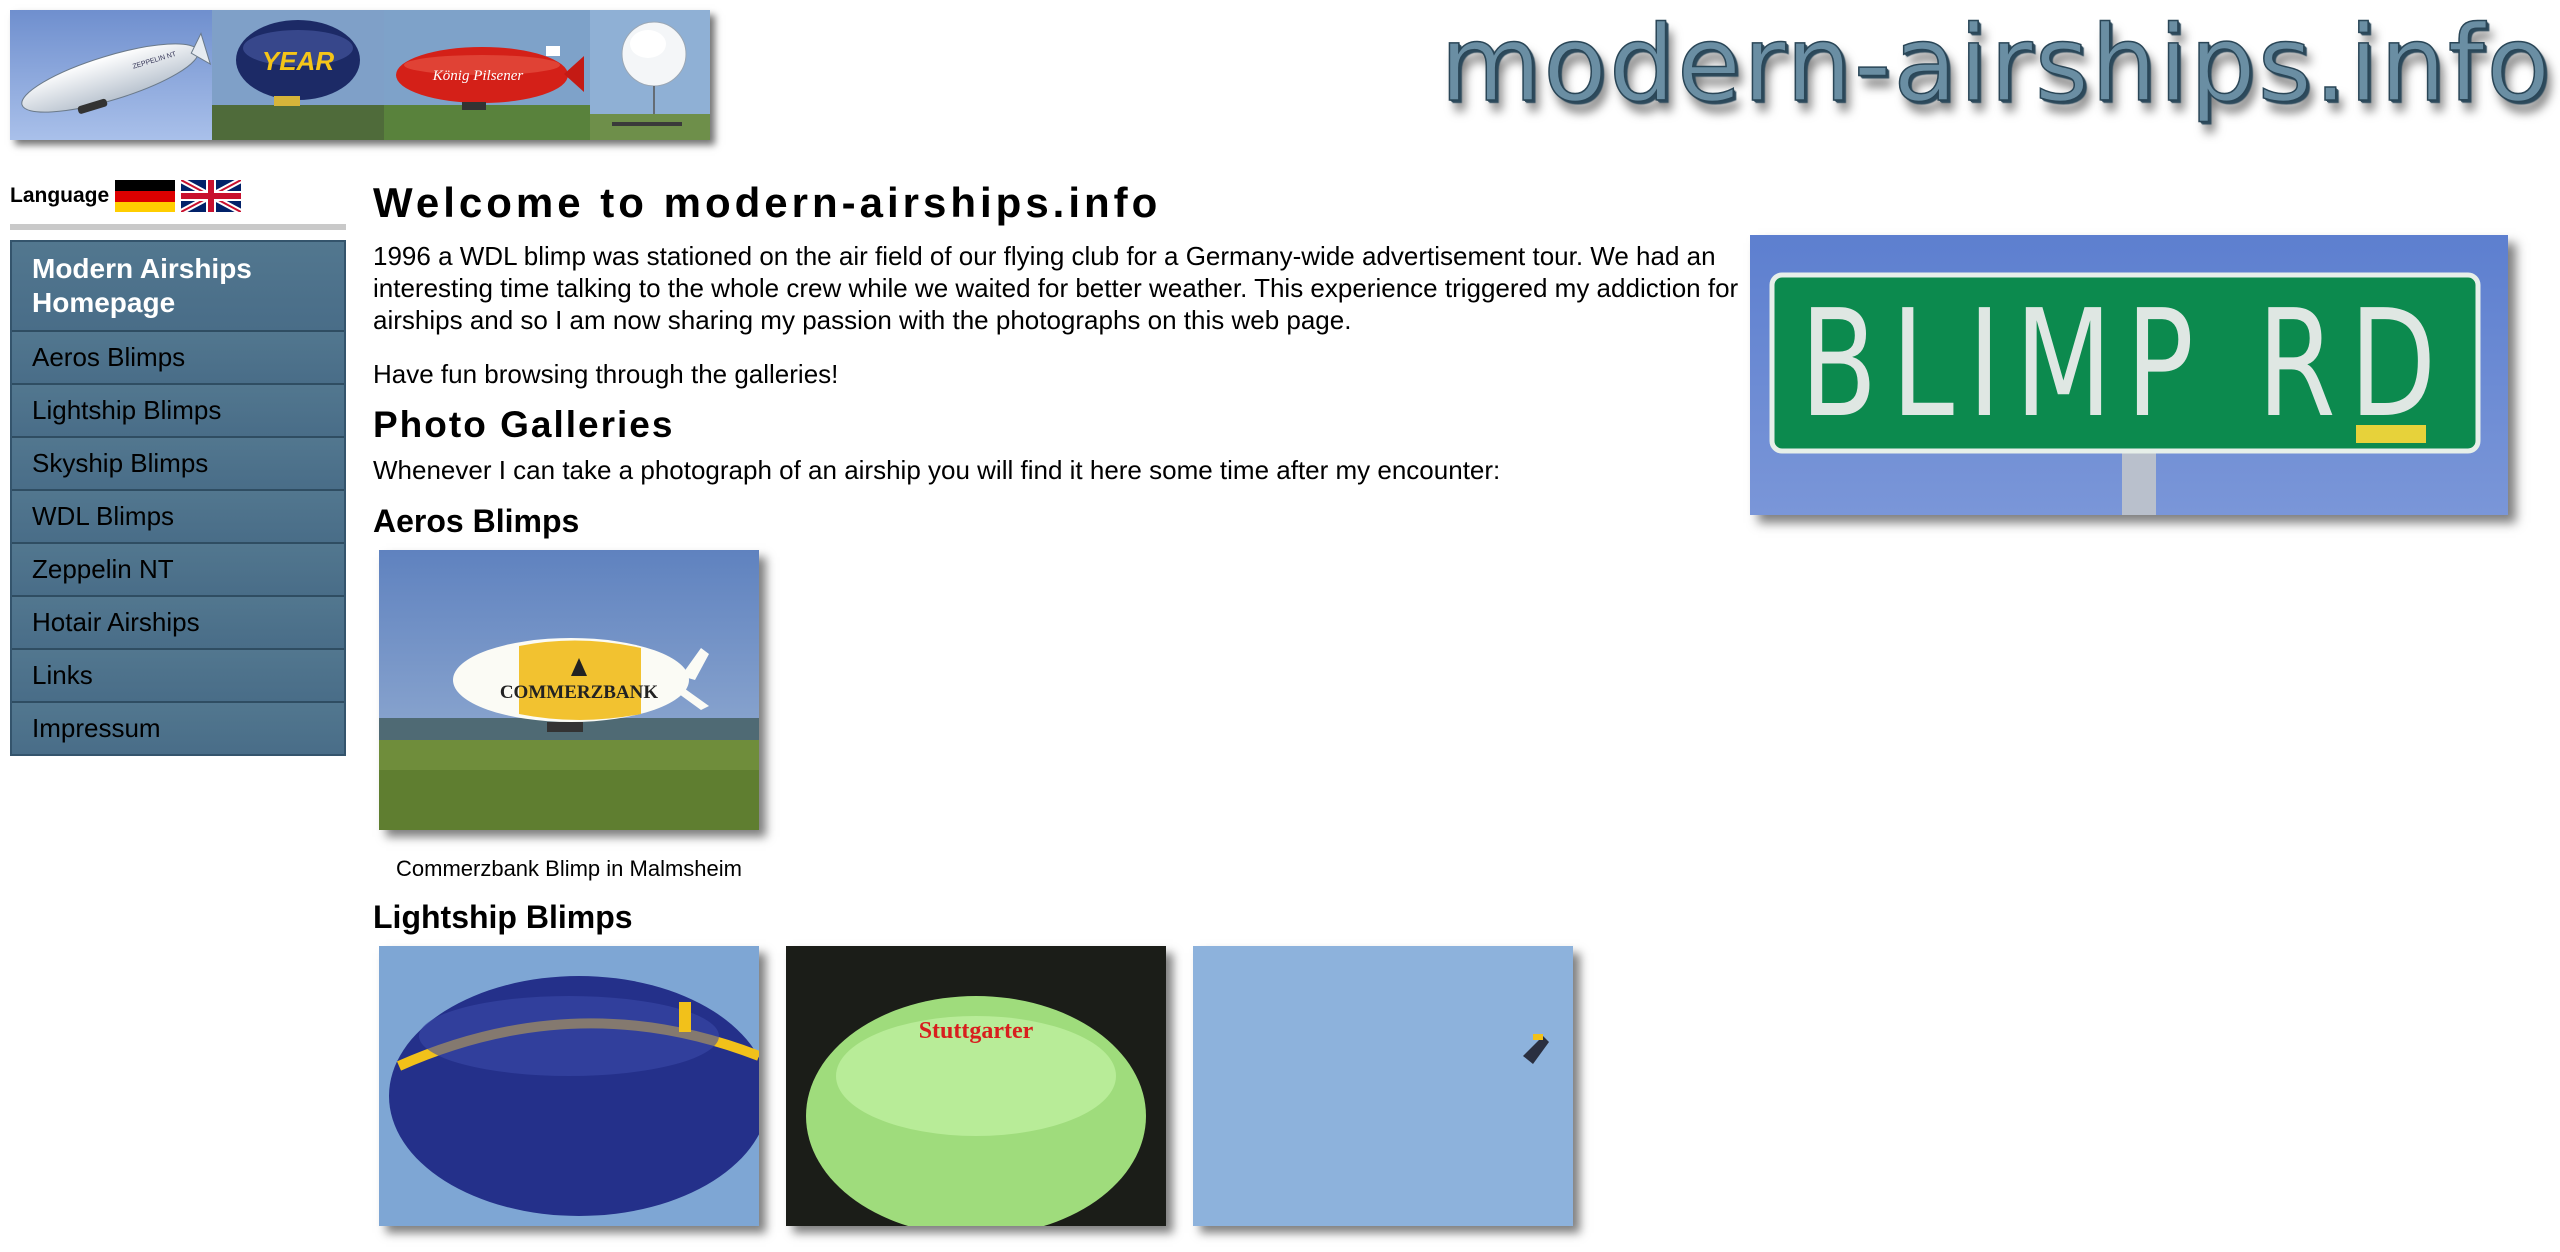  What do you see at coordinates (478, 76) in the screenshot?
I see `banner-koenig-lettering: König Pilsener` at bounding box center [478, 76].